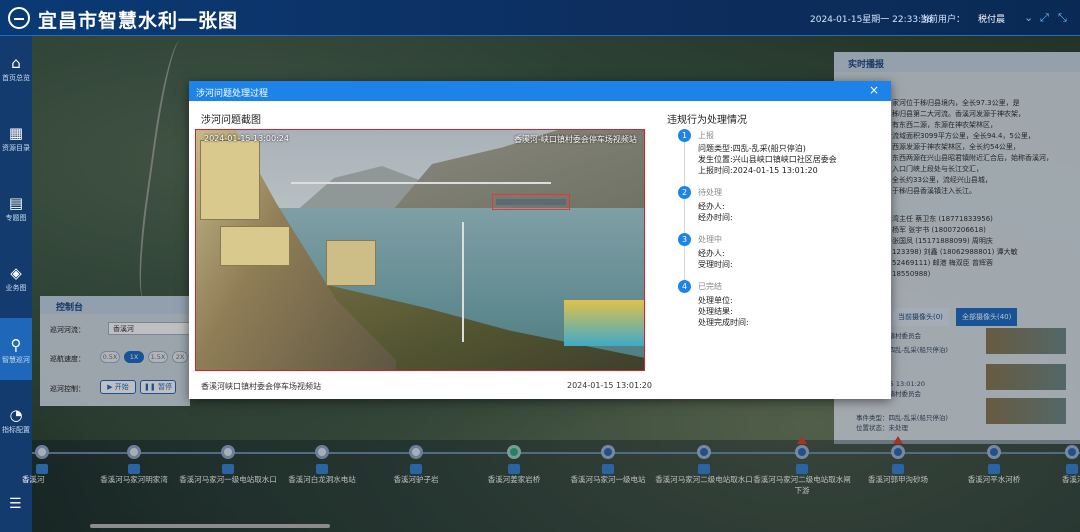 The height and width of the screenshot is (532, 1080). What do you see at coordinates (19, 18) in the screenshot?
I see `logo-icon` at bounding box center [19, 18].